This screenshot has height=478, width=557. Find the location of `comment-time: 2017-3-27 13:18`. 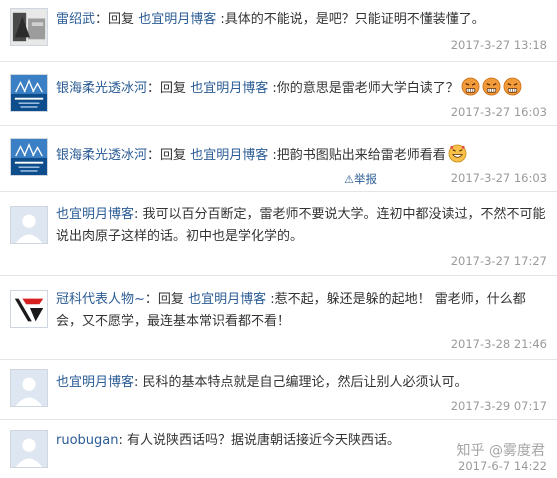

comment-time: 2017-3-27 13:18 is located at coordinates (498, 45).